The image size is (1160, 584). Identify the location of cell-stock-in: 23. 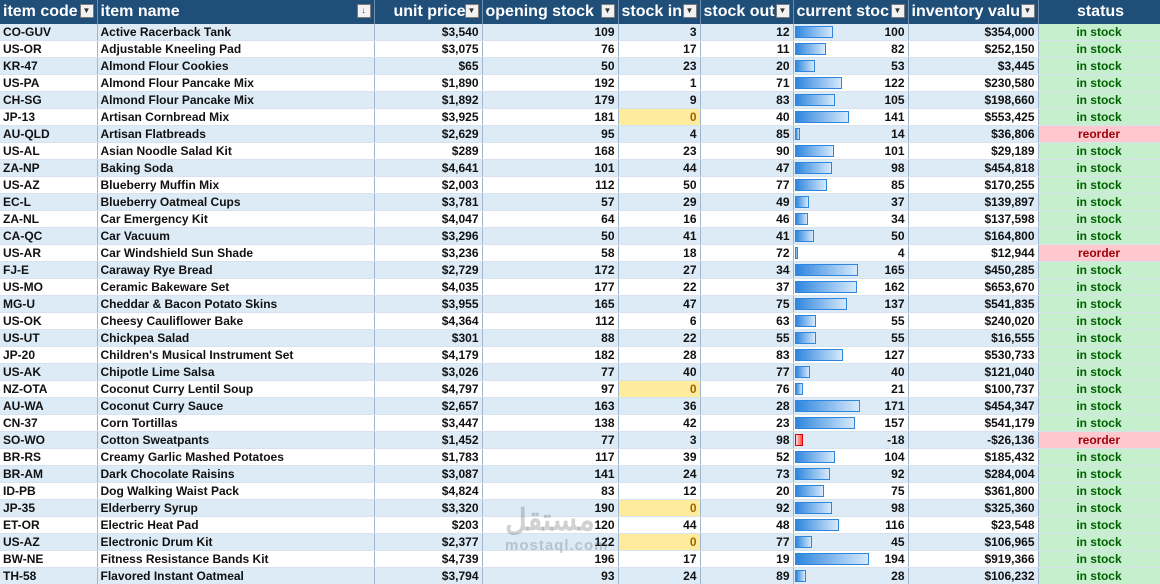
(659, 66).